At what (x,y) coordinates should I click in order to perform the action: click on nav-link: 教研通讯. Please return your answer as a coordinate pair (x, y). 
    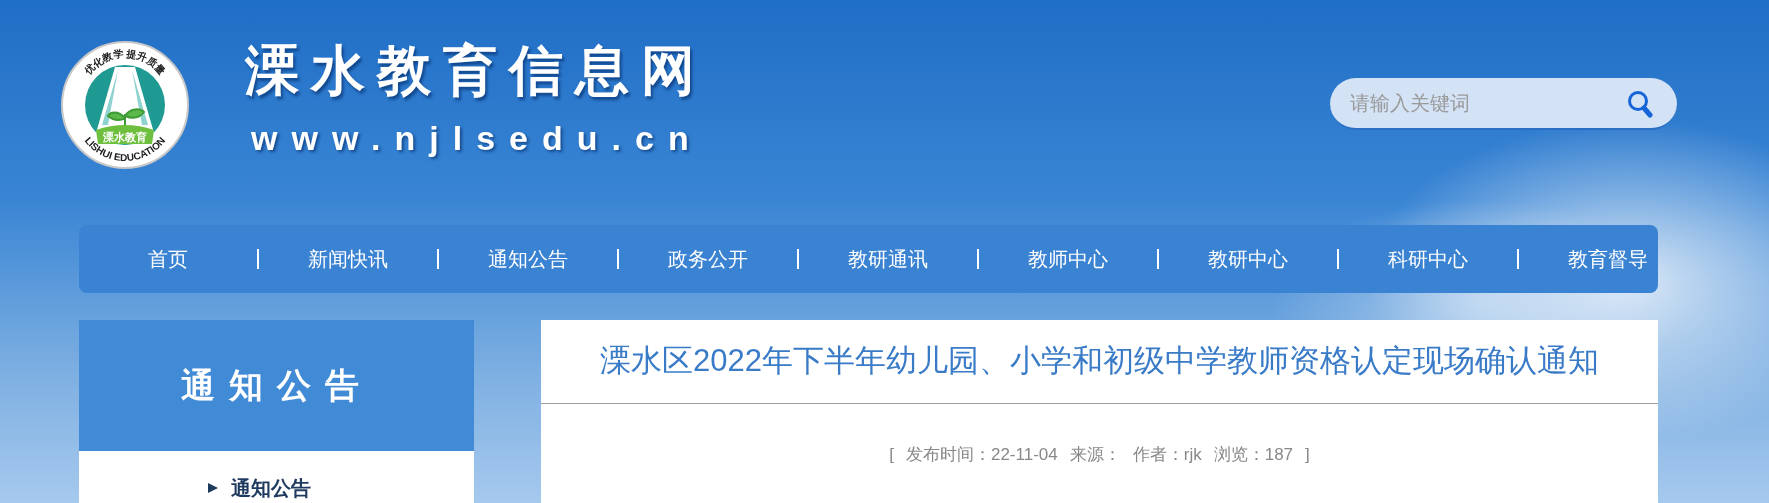
    Looking at the image, I should click on (888, 259).